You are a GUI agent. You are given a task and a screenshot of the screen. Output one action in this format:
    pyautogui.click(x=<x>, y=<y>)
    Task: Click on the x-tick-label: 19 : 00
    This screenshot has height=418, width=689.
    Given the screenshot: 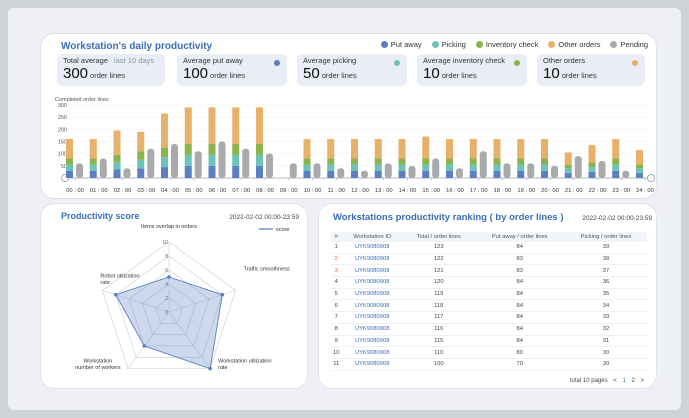 What is the action you would take?
    pyautogui.click(x=526, y=191)
    